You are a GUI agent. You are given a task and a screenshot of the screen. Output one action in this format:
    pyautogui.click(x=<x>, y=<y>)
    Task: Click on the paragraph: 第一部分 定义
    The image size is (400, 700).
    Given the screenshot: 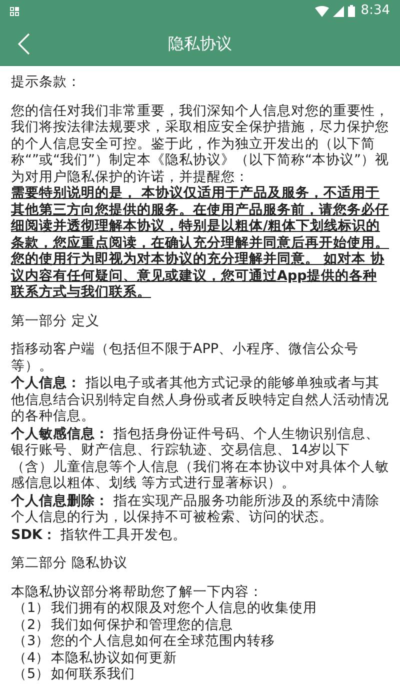 What is the action you would take?
    pyautogui.click(x=55, y=320)
    